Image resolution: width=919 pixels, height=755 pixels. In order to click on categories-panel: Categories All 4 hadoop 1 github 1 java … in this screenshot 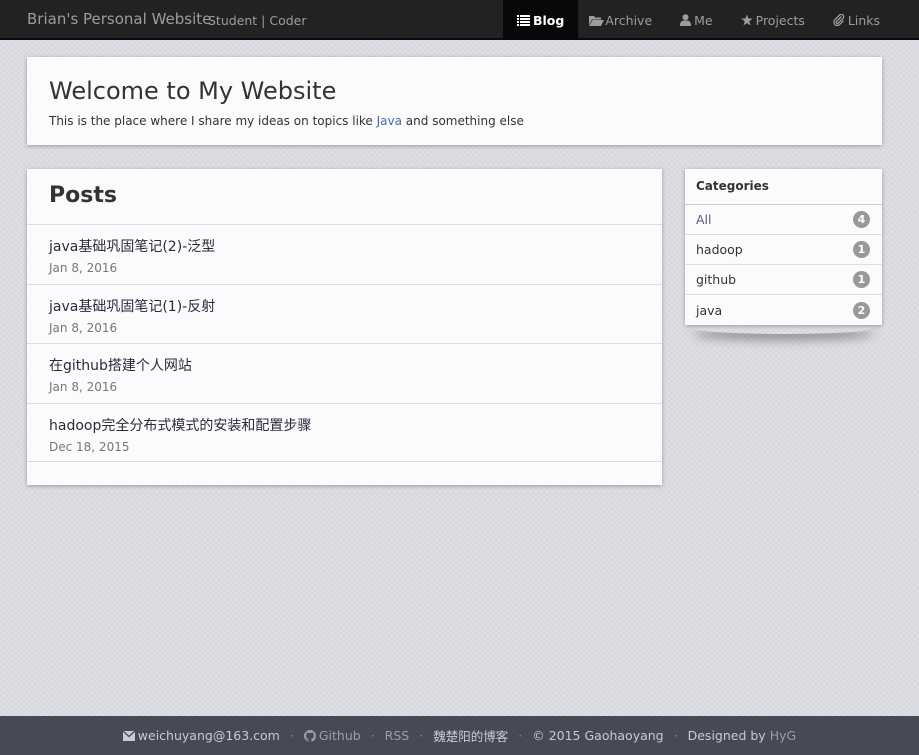, I will do `click(783, 247)`.